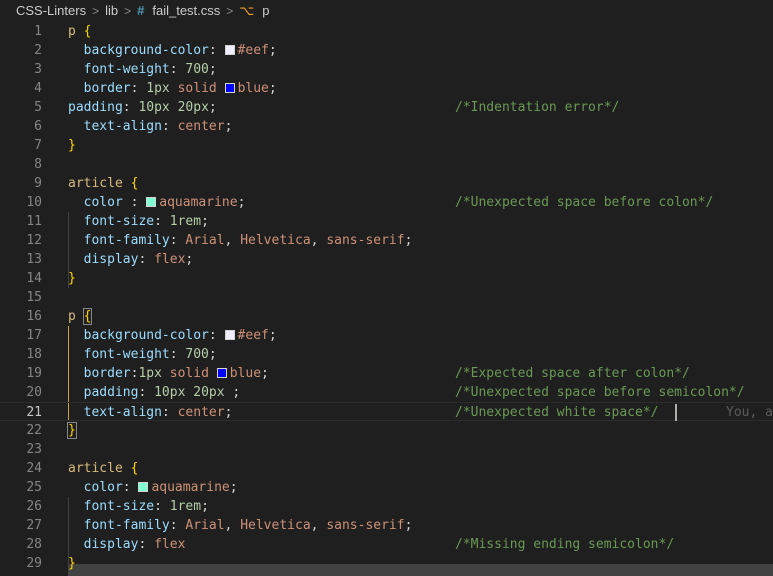 The width and height of the screenshot is (773, 576). What do you see at coordinates (126, 354) in the screenshot?
I see `code-token: font-weight` at bounding box center [126, 354].